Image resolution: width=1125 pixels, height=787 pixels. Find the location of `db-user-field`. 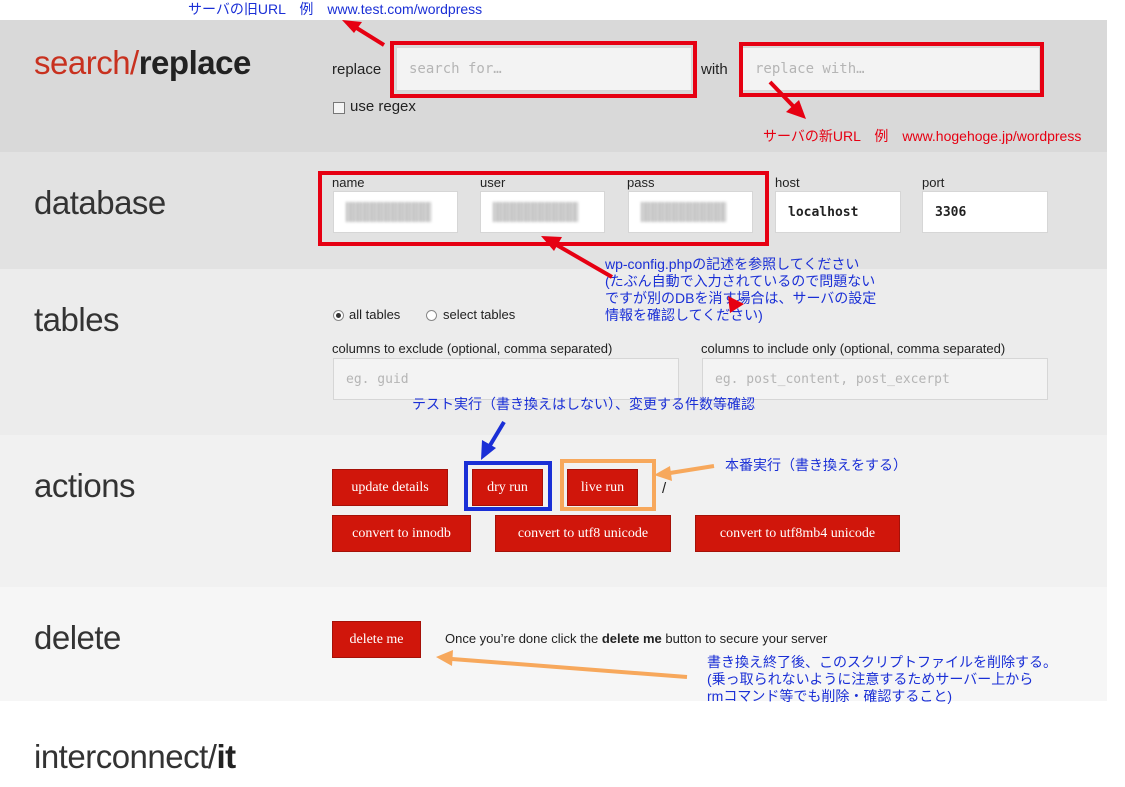

db-user-field is located at coordinates (542, 212).